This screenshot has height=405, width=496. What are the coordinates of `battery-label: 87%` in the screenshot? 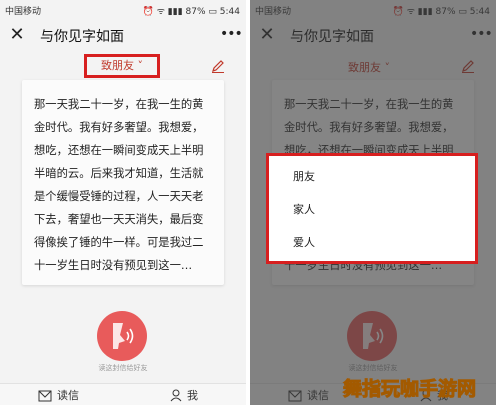 It's located at (195, 12).